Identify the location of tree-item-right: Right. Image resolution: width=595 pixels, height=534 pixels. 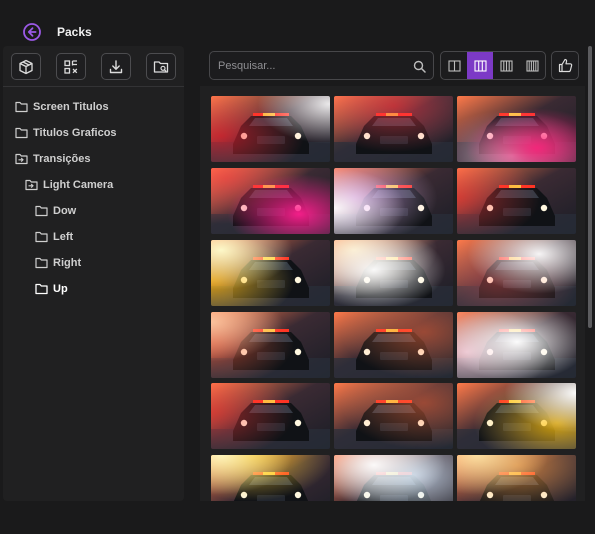
(58, 263).